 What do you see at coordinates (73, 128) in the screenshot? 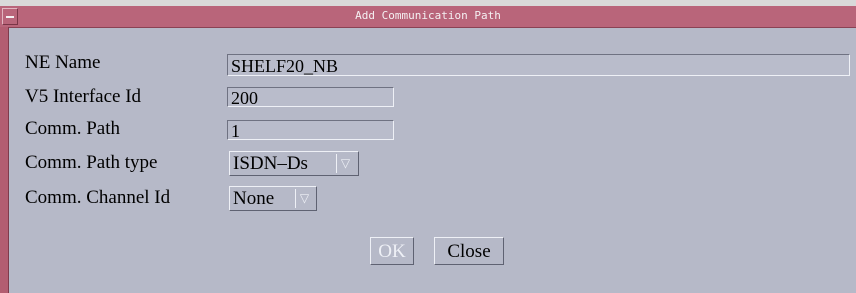
I see `comm-path-label: Comm. Path` at bounding box center [73, 128].